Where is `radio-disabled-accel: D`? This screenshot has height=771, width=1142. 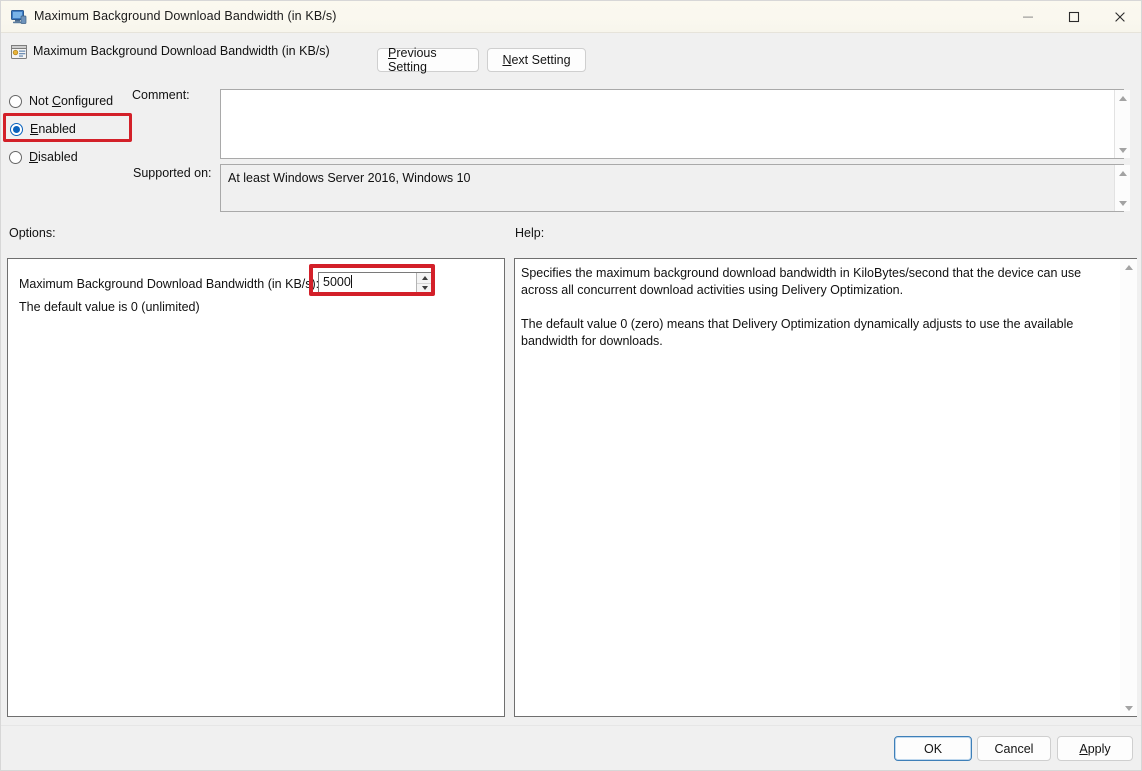 radio-disabled-accel: D is located at coordinates (34, 157).